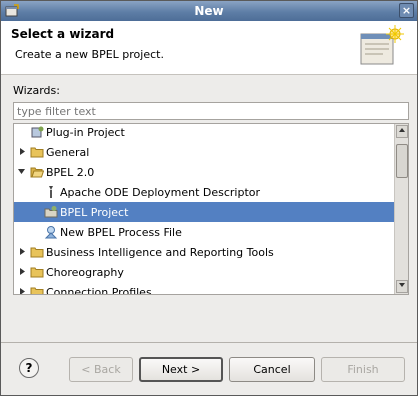 Image resolution: width=418 pixels, height=396 pixels. Describe the element at coordinates (51, 212) in the screenshot. I see `bpel-project-icon` at that location.